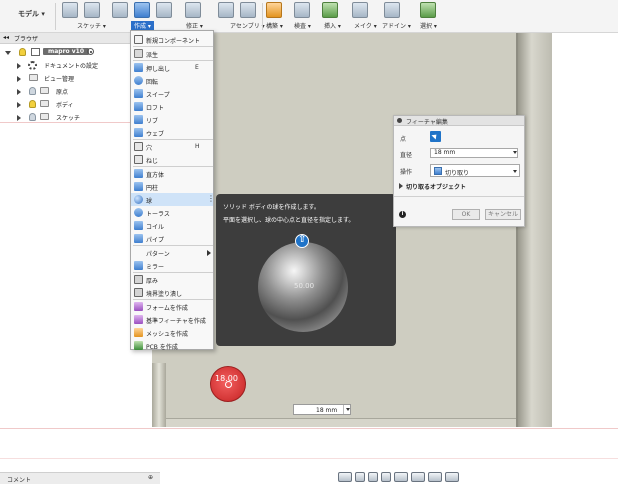 This screenshot has width=618, height=484. Describe the element at coordinates (172, 306) in the screenshot. I see `menu-item-create-form: フォームを作成` at that location.